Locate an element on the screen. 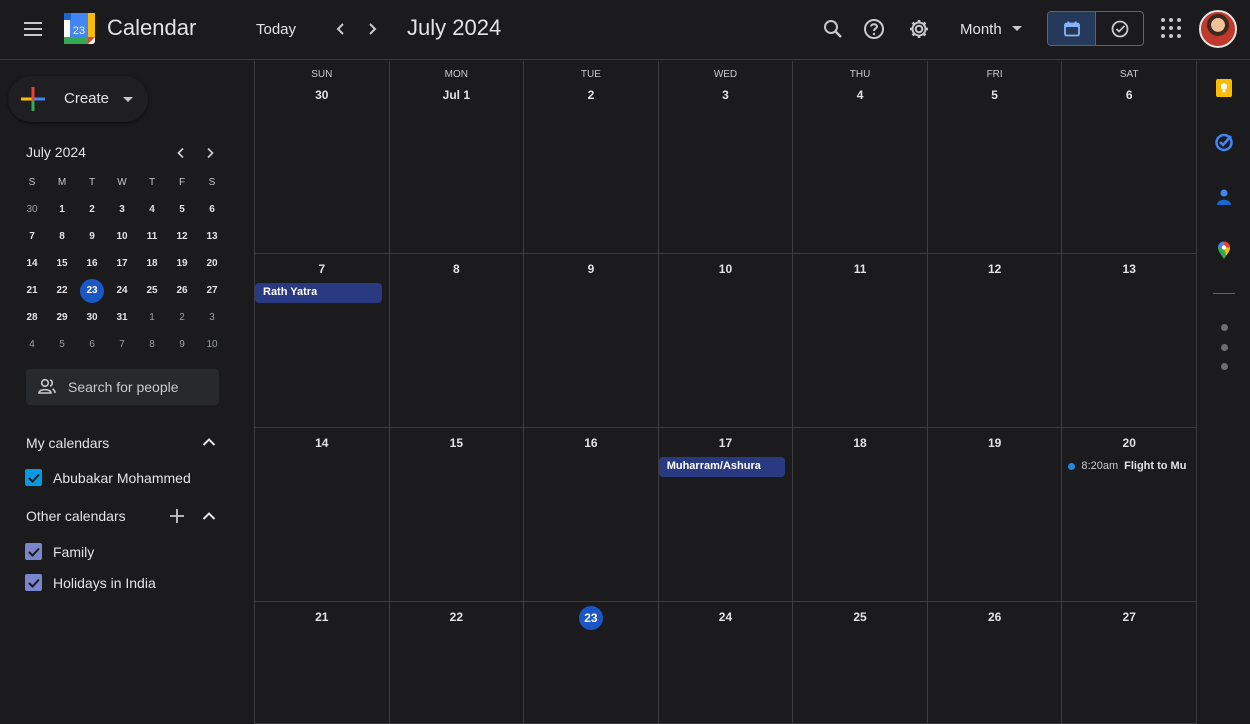 The height and width of the screenshot is (724, 1250). day-cell: 8 is located at coordinates (456, 341).